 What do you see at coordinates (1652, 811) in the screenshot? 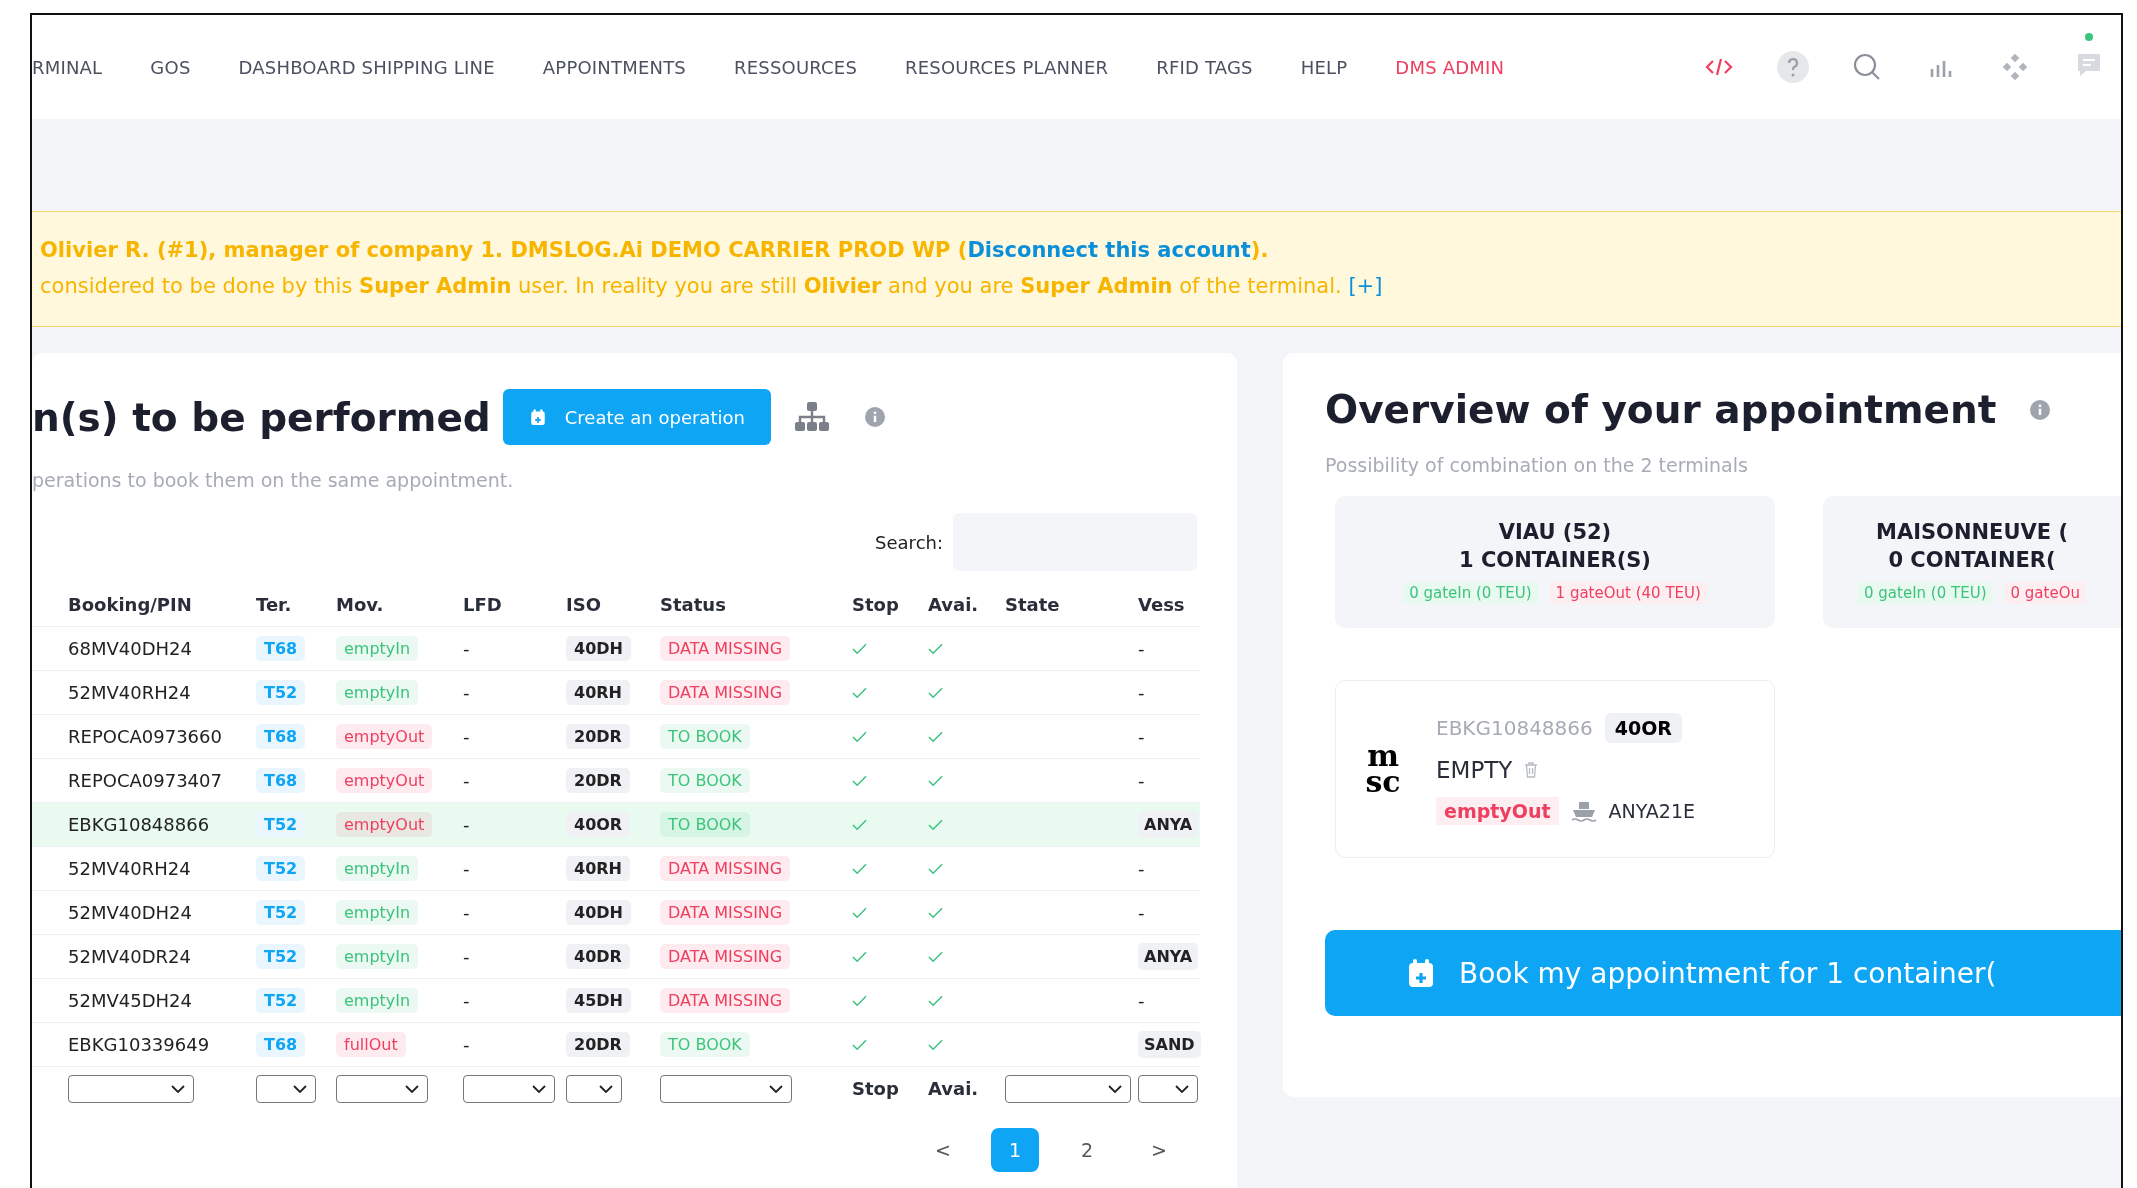
I see `vessel-name: ANYA21E` at bounding box center [1652, 811].